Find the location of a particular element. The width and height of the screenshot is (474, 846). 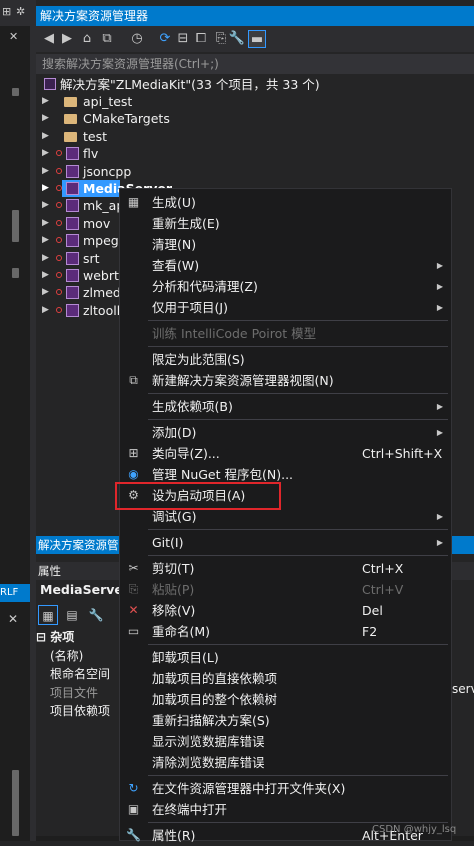

left-lower-scrollbar-thumb is located at coordinates (15, 803).